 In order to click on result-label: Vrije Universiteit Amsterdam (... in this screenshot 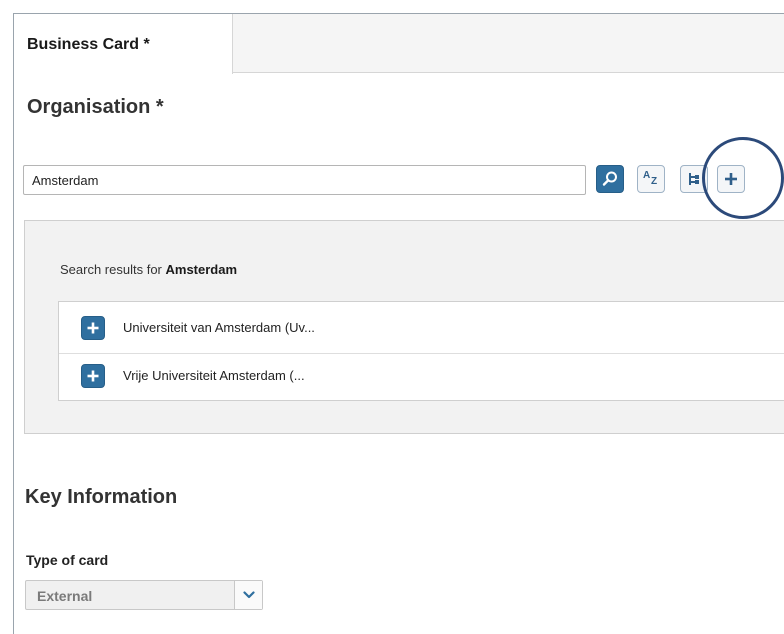, I will do `click(214, 375)`.